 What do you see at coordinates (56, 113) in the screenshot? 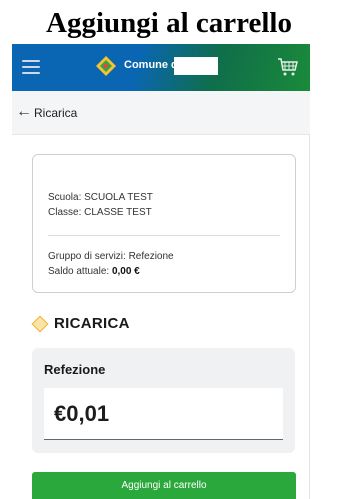
I see `back-label: Ricarica` at bounding box center [56, 113].